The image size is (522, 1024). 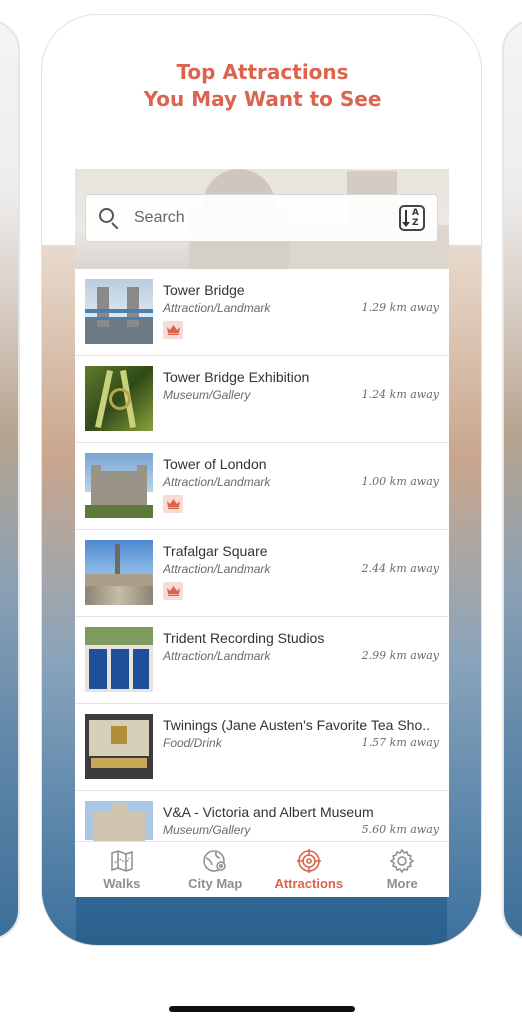 I want to click on headline-line-1: Top Attractions, so click(x=262, y=72).